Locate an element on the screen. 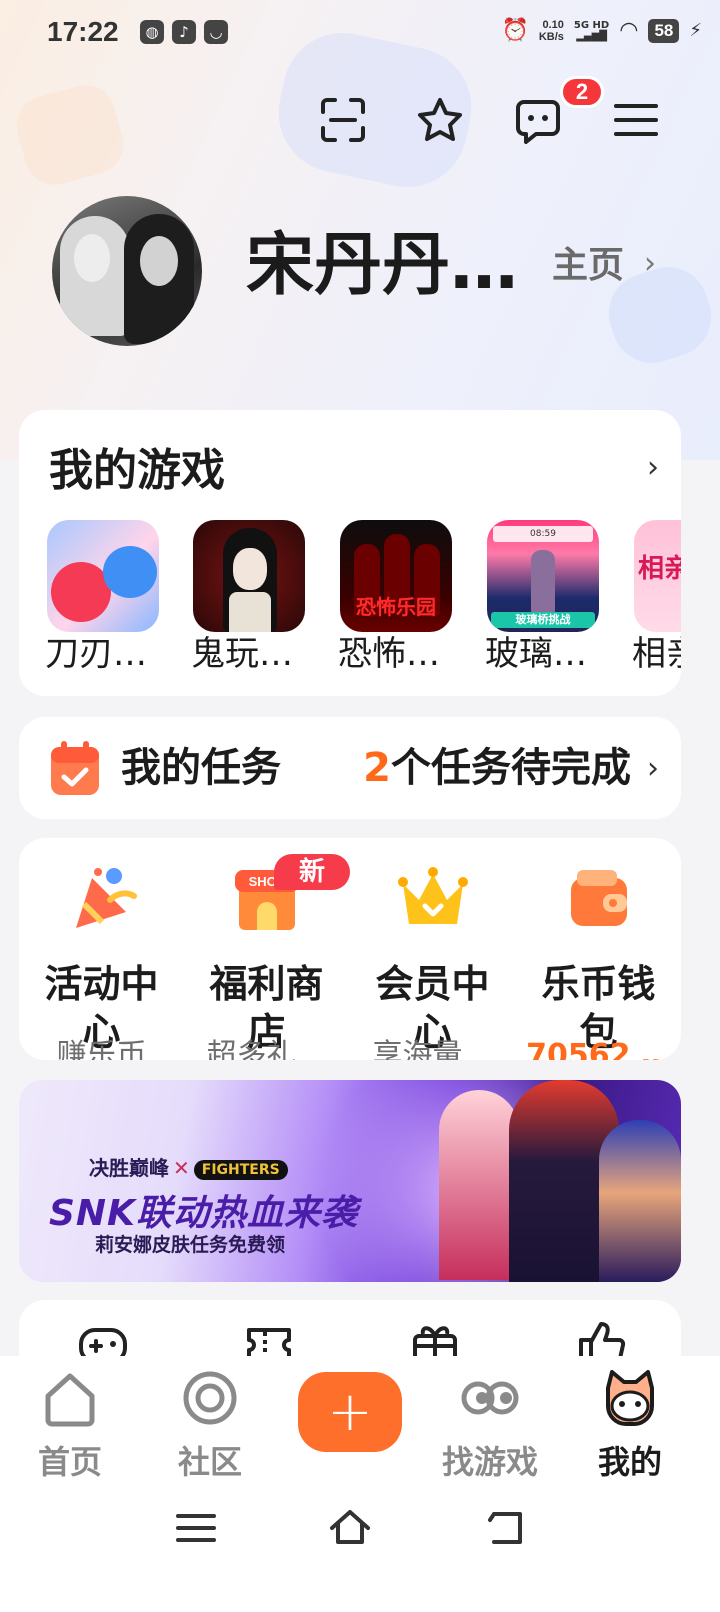 The image size is (720, 1612). message-badge: 2 is located at coordinates (582, 92).